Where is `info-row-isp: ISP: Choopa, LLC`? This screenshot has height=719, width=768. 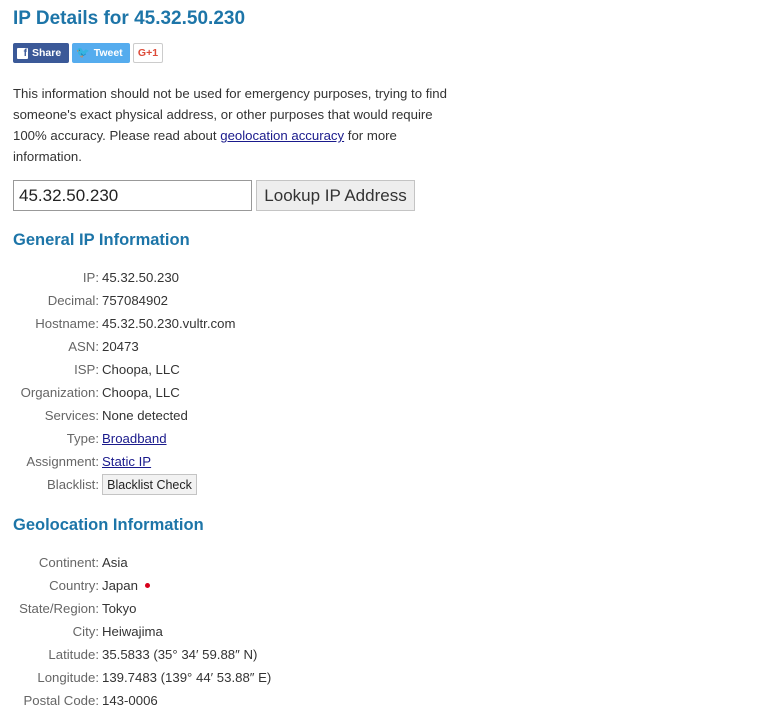 info-row-isp: ISP: Choopa, LLC is located at coordinates (230, 369).